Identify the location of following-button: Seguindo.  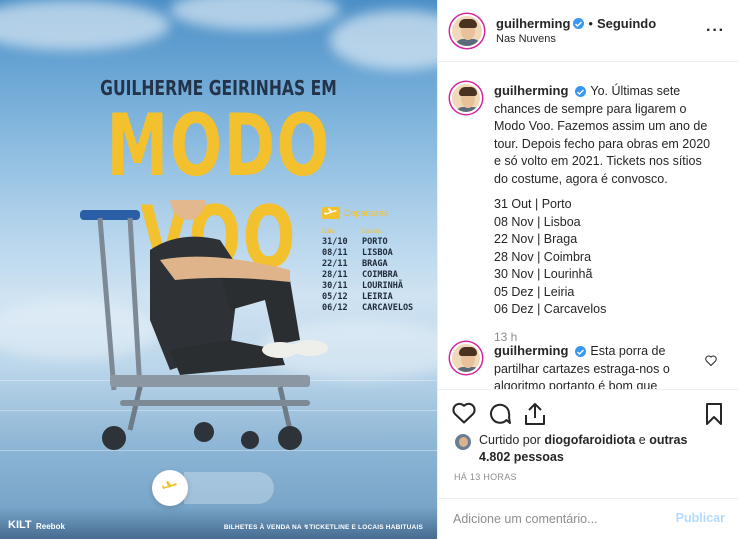
(626, 23).